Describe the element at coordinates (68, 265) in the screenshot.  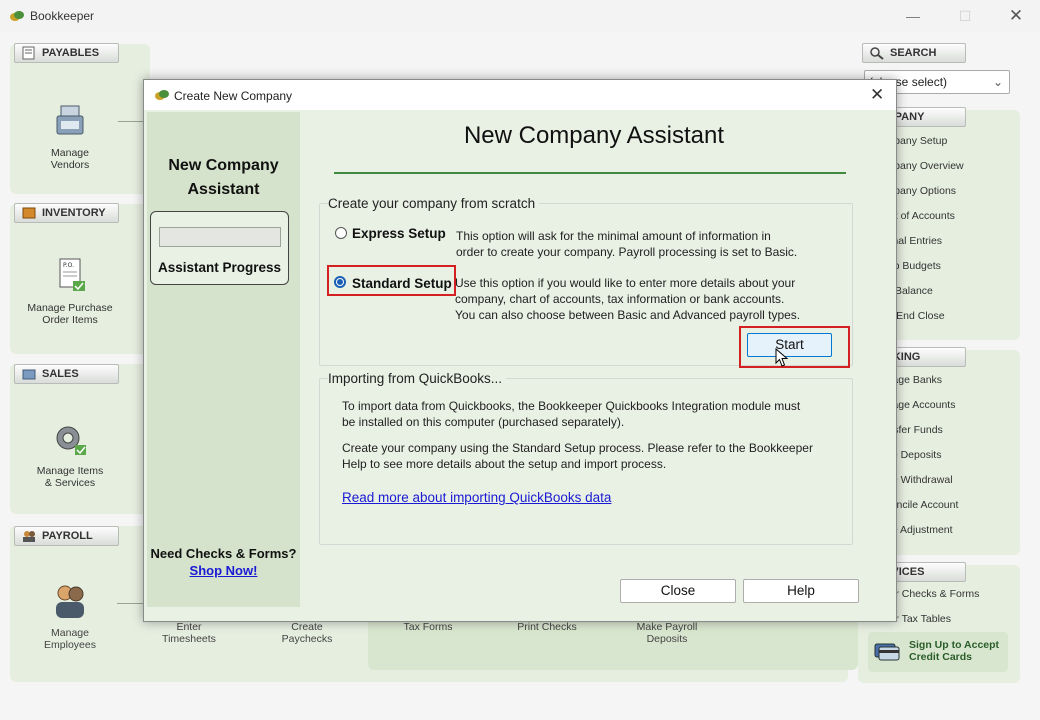
I see `svg-text: P.O.` at that location.